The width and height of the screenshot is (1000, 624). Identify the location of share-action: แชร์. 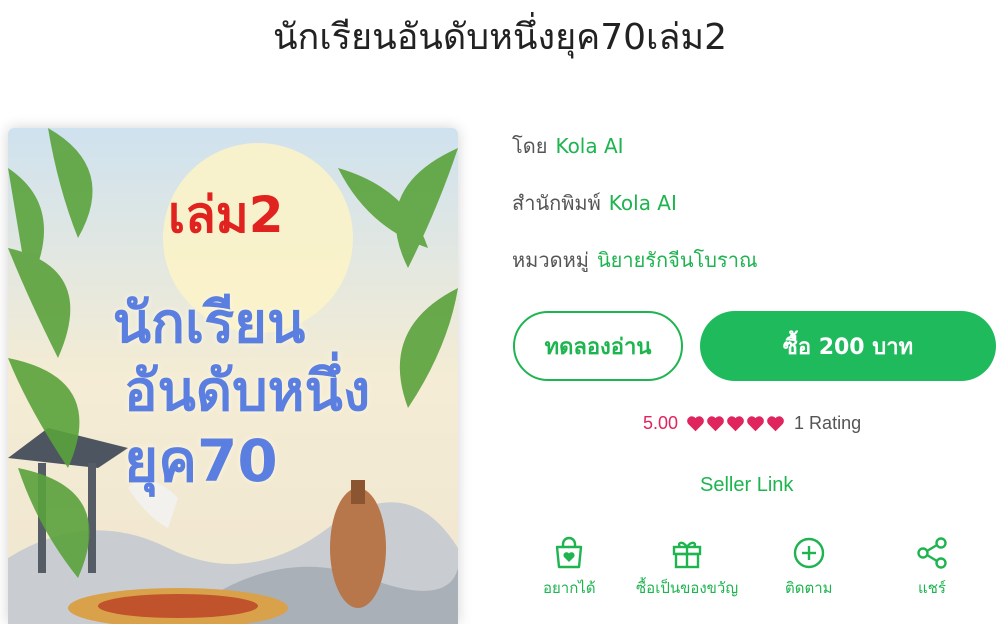
(932, 568).